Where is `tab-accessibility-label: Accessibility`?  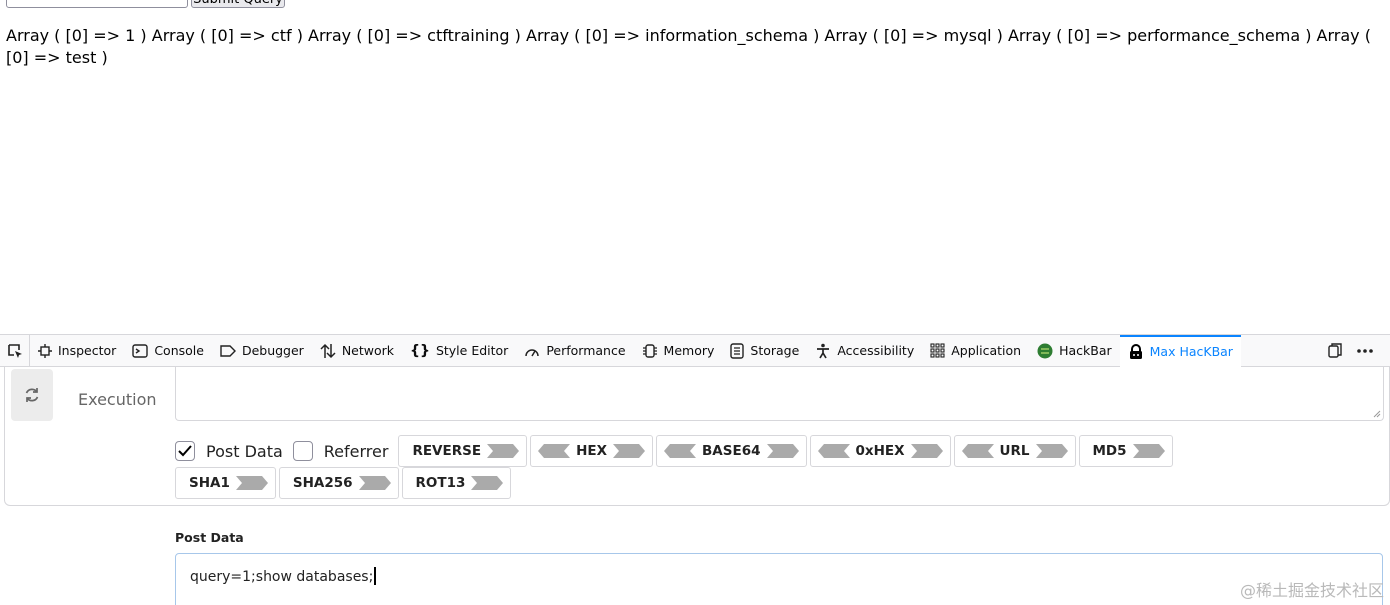
tab-accessibility-label: Accessibility is located at coordinates (876, 350).